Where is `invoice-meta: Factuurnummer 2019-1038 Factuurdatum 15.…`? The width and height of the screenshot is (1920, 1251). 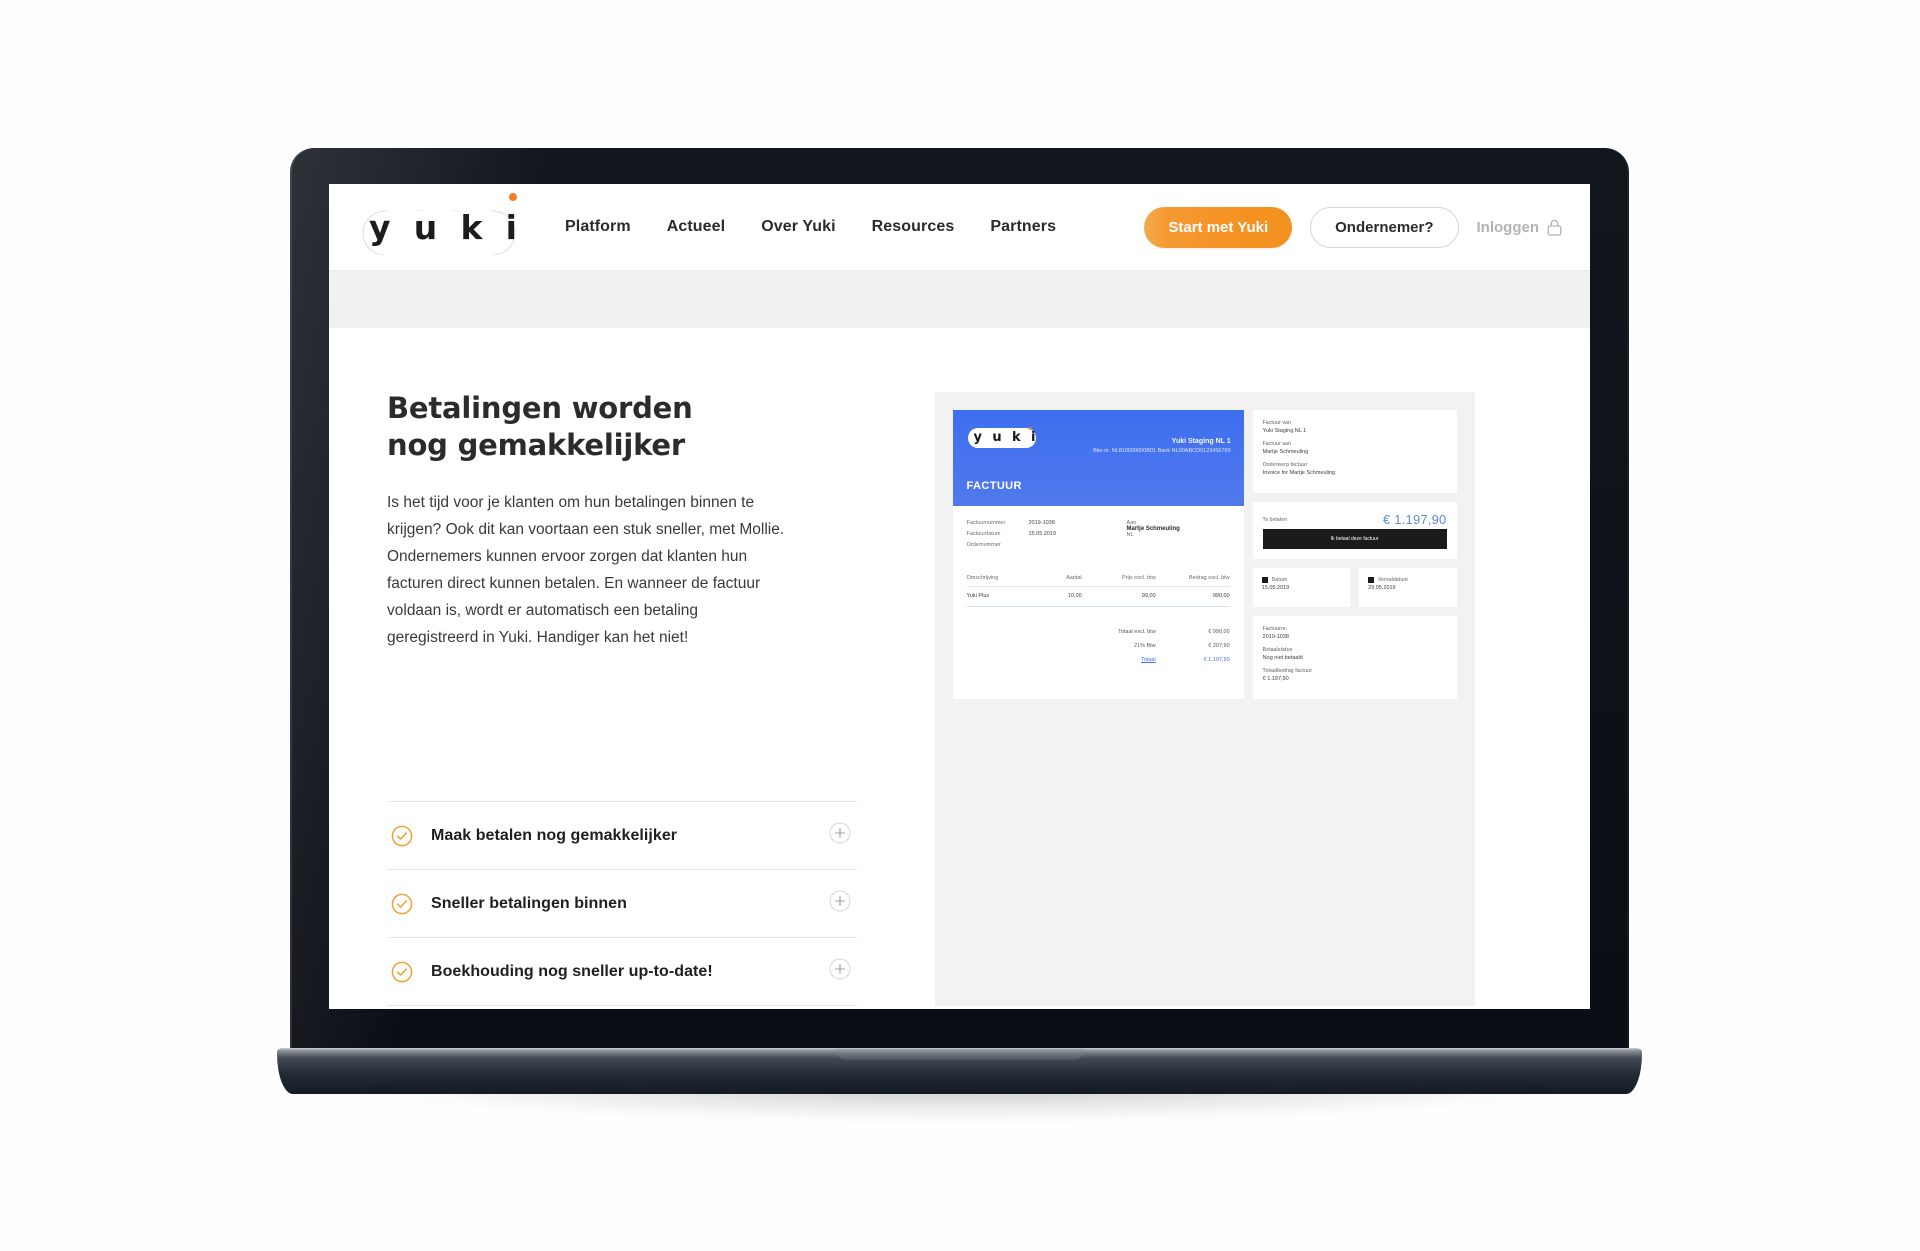
invoice-meta: Factuurnummer 2019-1038 Factuurdatum 15.… is located at coordinates (1098, 533).